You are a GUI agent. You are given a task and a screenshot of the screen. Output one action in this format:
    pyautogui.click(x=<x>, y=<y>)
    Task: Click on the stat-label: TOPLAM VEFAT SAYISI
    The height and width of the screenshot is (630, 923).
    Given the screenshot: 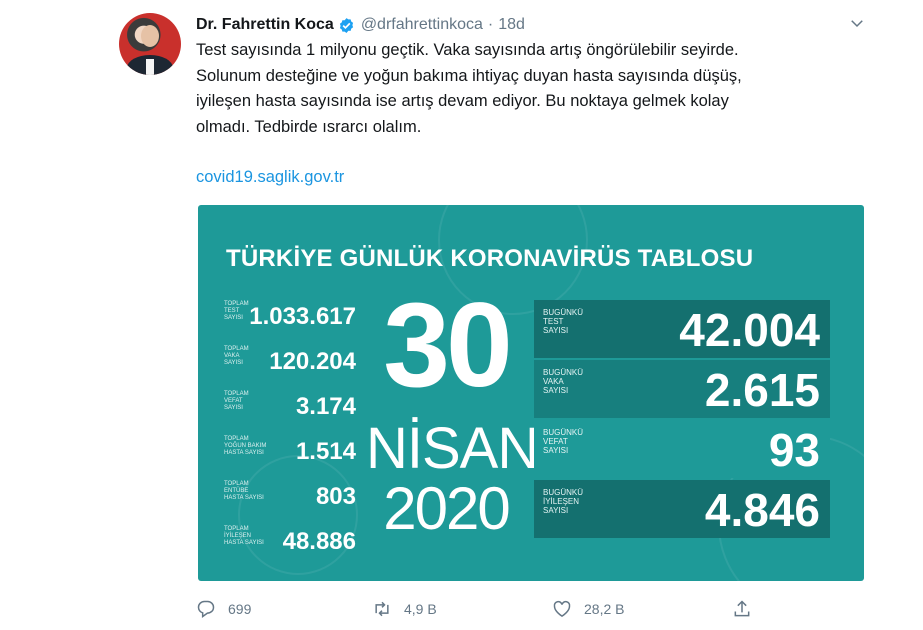 What is the action you would take?
    pyautogui.click(x=244, y=401)
    